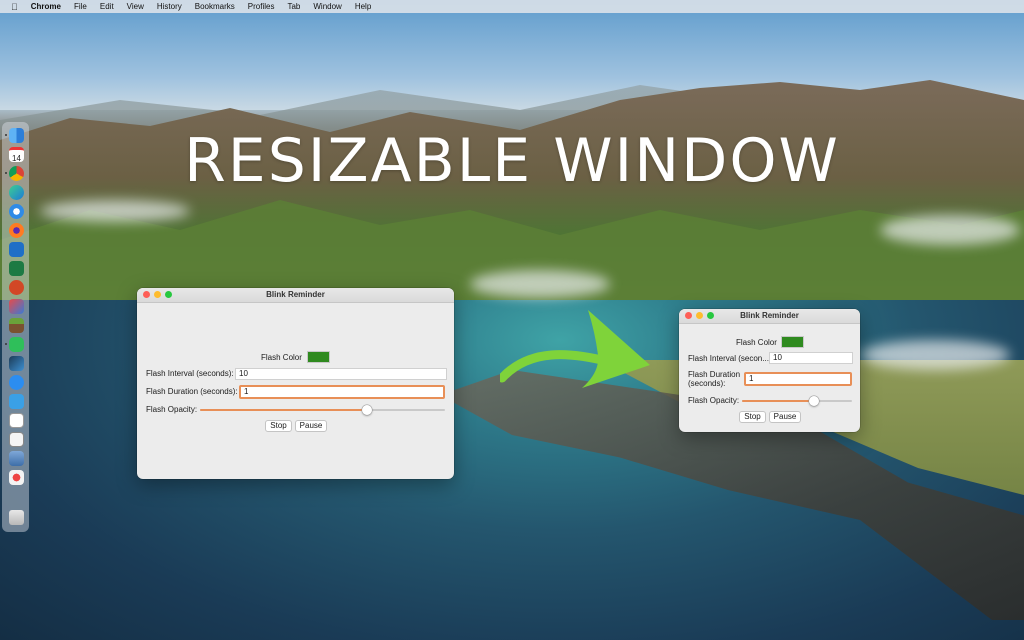  Describe the element at coordinates (16, 249) in the screenshot. I see `outlook-icon` at that location.